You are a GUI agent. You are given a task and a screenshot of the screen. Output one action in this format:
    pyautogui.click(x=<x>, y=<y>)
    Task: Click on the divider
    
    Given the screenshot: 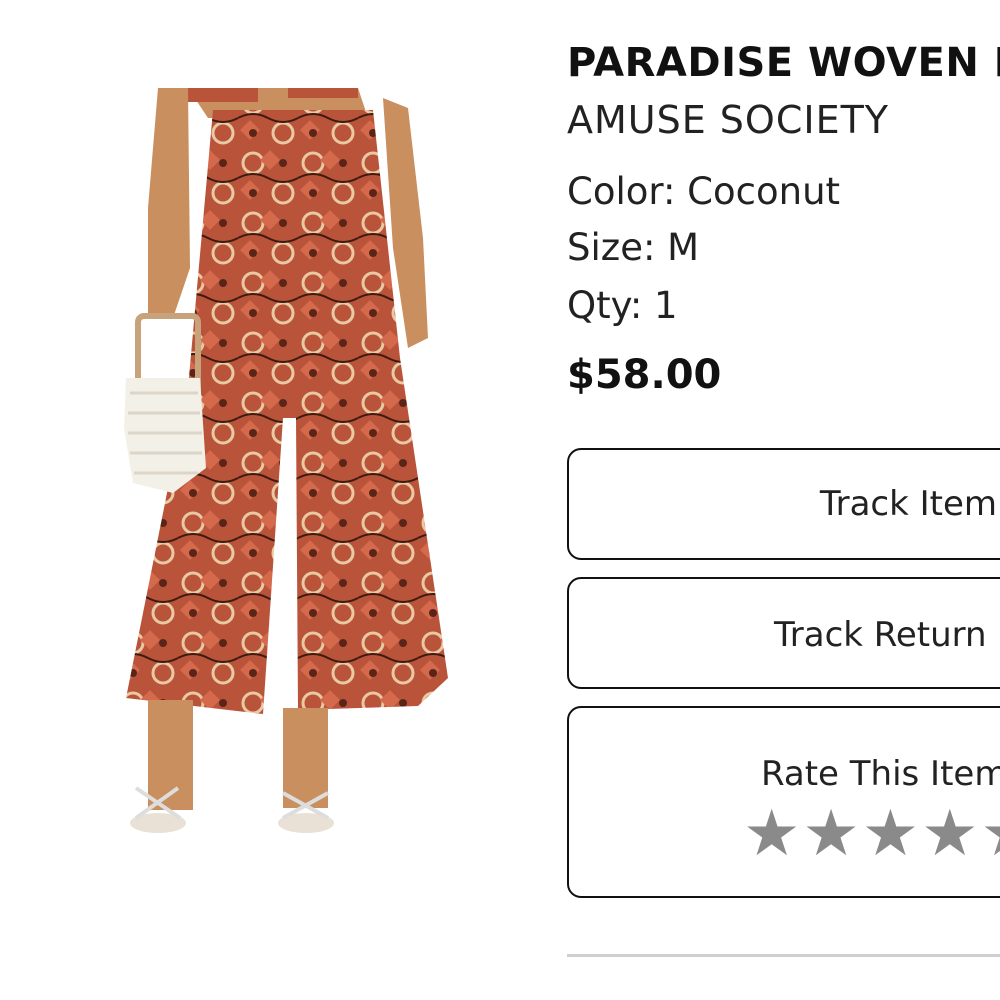 What is the action you would take?
    pyautogui.click(x=783, y=955)
    